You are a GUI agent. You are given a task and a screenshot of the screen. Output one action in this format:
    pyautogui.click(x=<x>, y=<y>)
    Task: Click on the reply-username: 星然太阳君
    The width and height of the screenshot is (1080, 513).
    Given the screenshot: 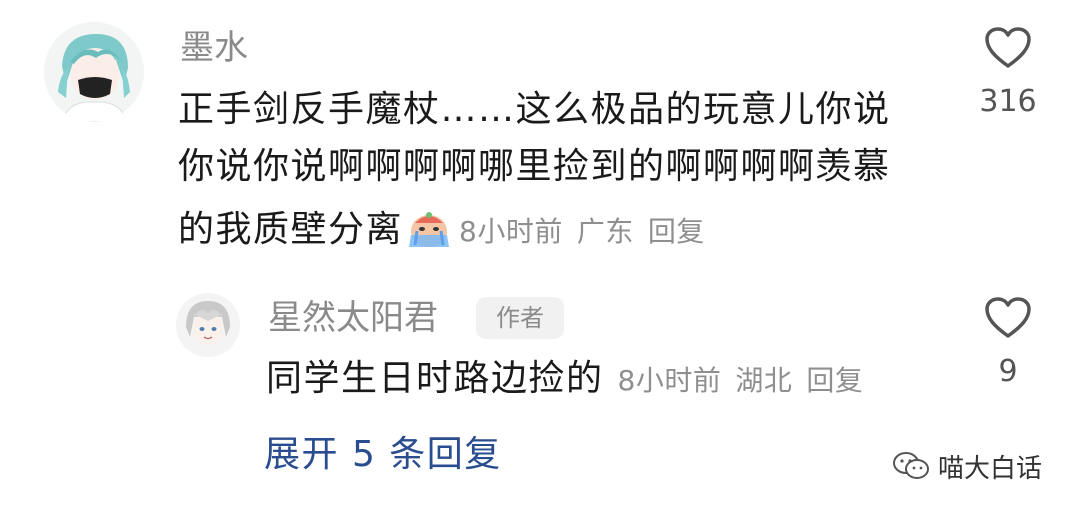 What is the action you would take?
    pyautogui.click(x=353, y=318)
    